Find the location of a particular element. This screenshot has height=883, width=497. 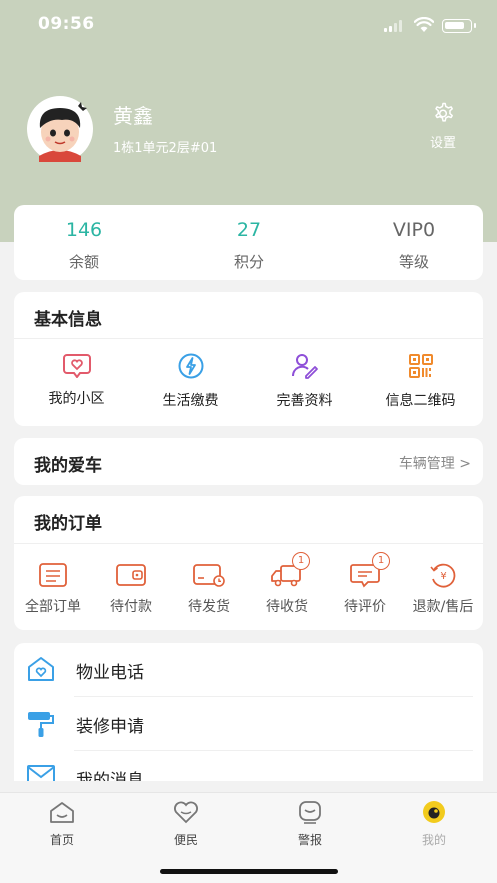

grid-label: 信息二维码 is located at coordinates (420, 401).